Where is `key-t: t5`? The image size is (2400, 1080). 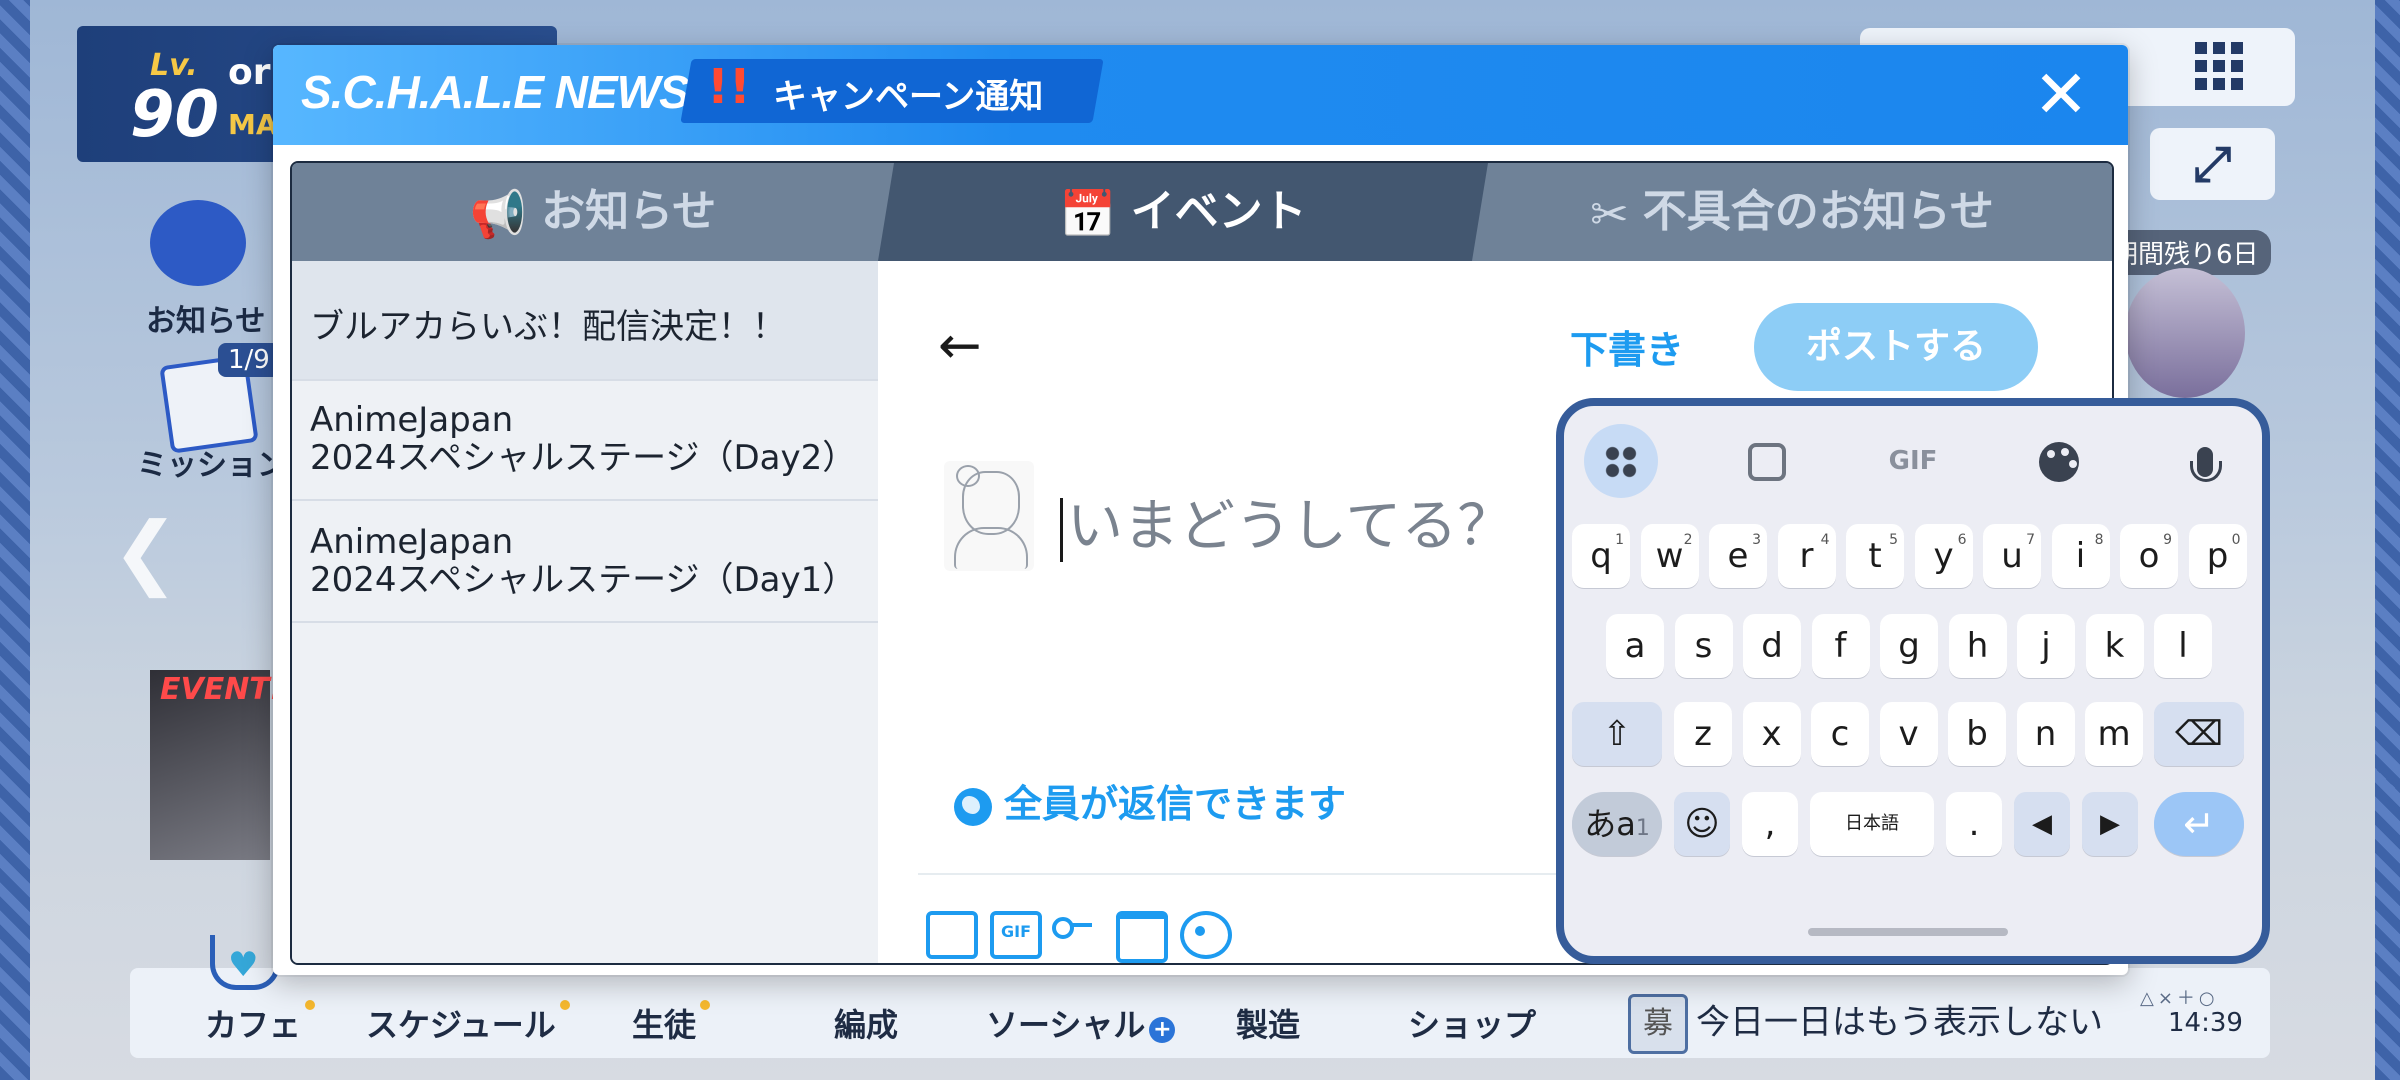 key-t: t5 is located at coordinates (1875, 556).